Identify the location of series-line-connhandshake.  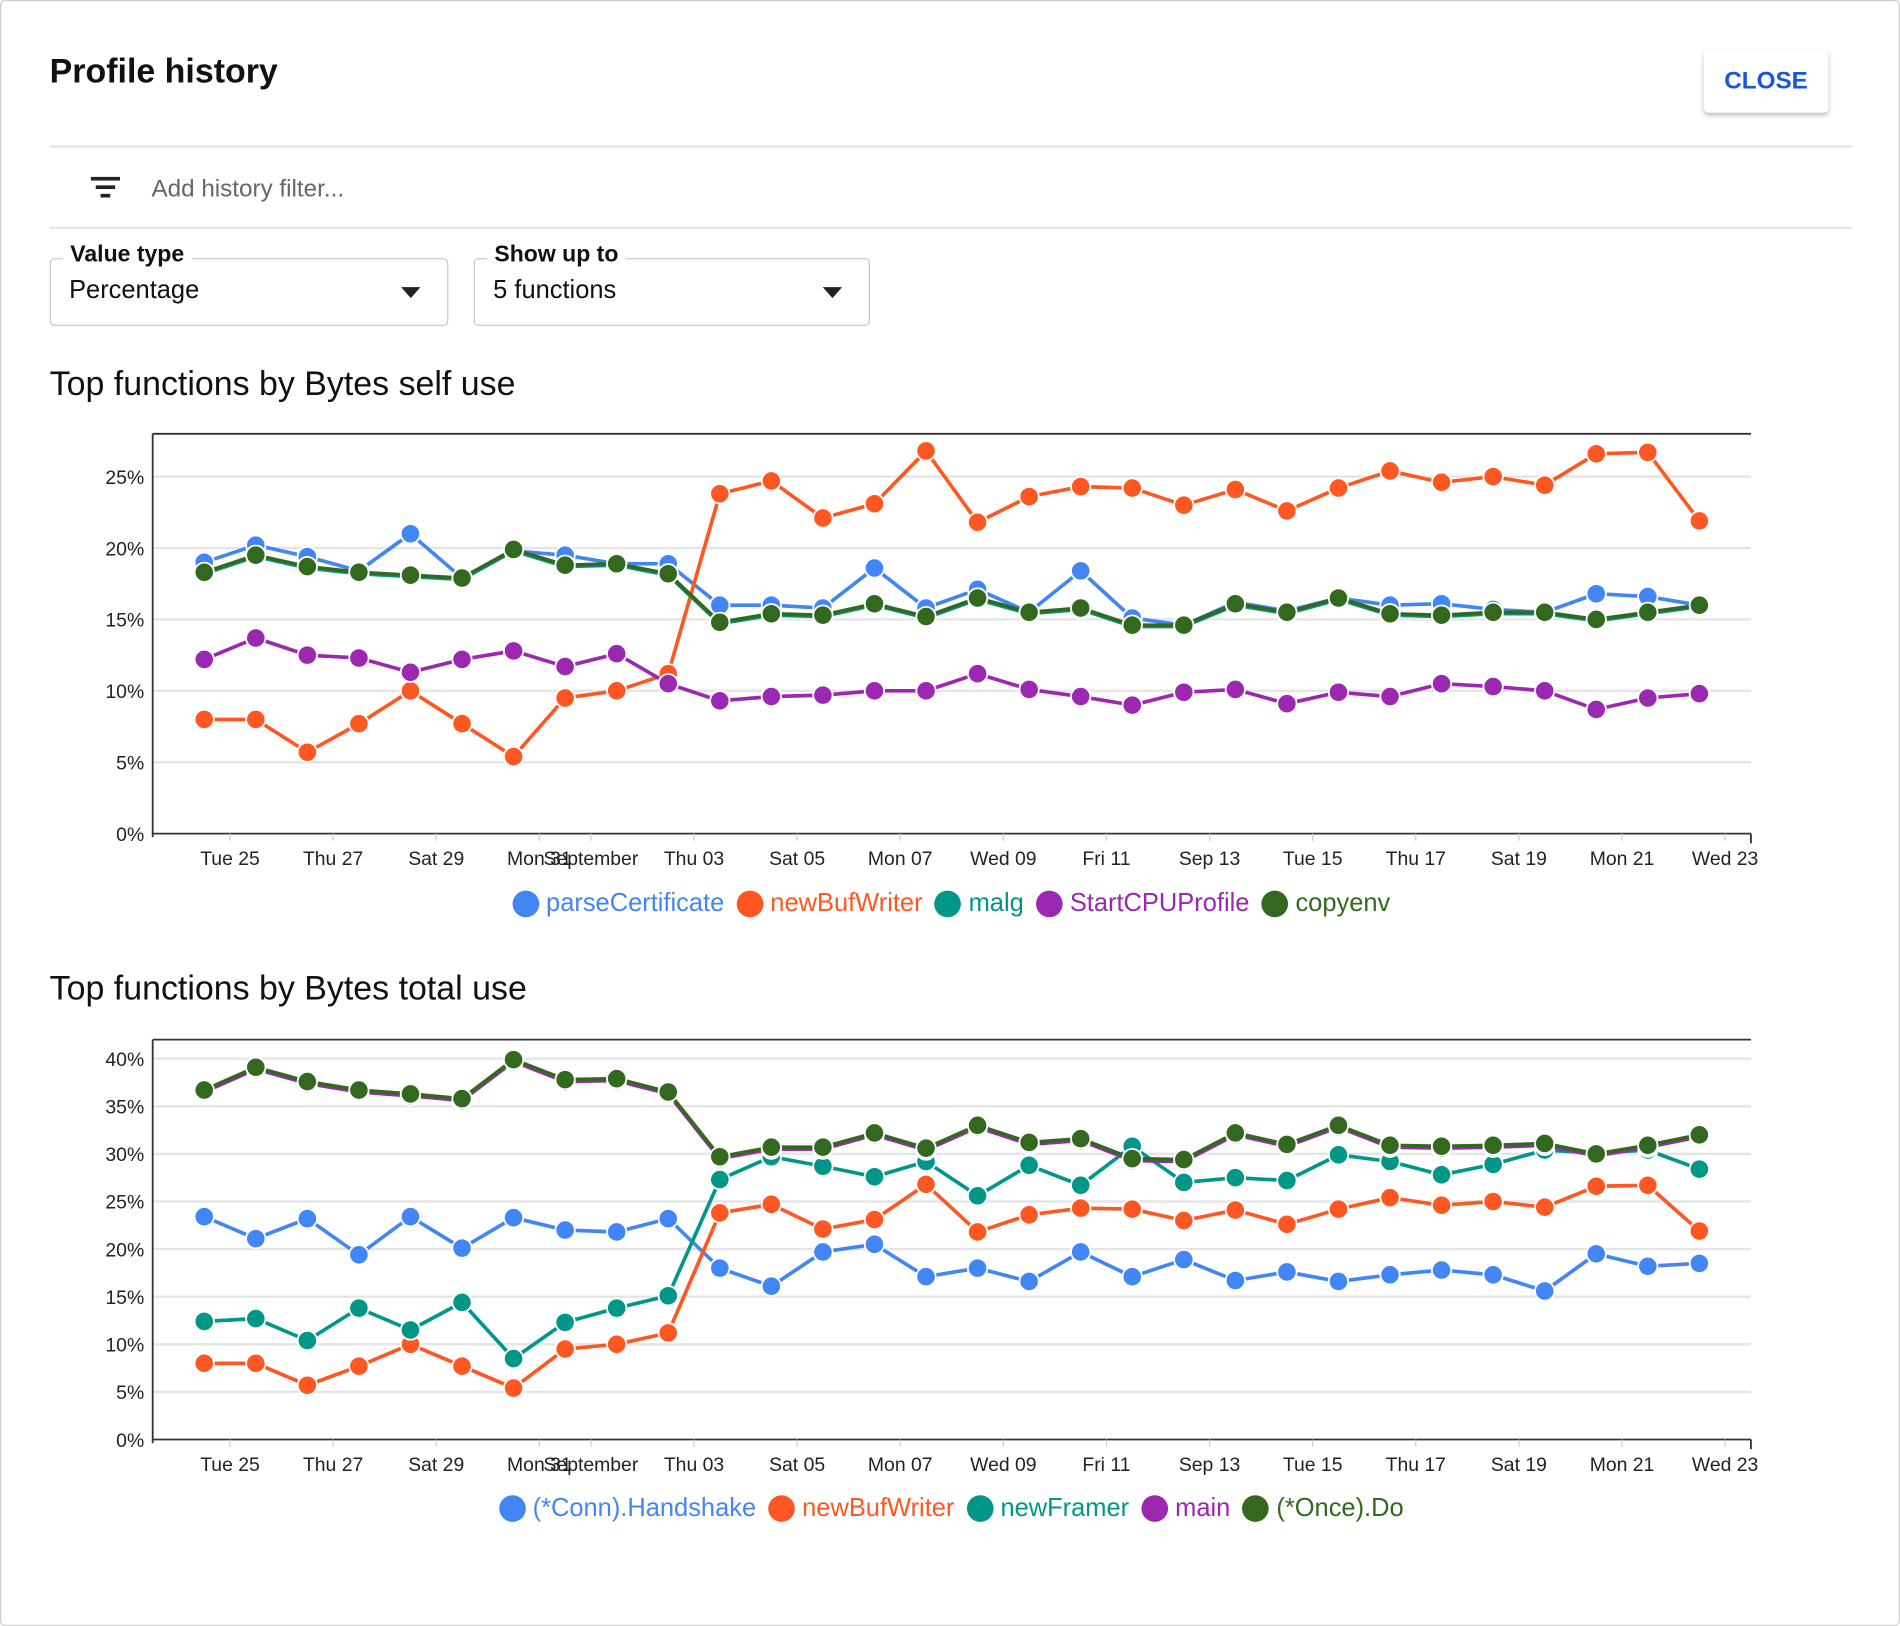
(951, 1253).